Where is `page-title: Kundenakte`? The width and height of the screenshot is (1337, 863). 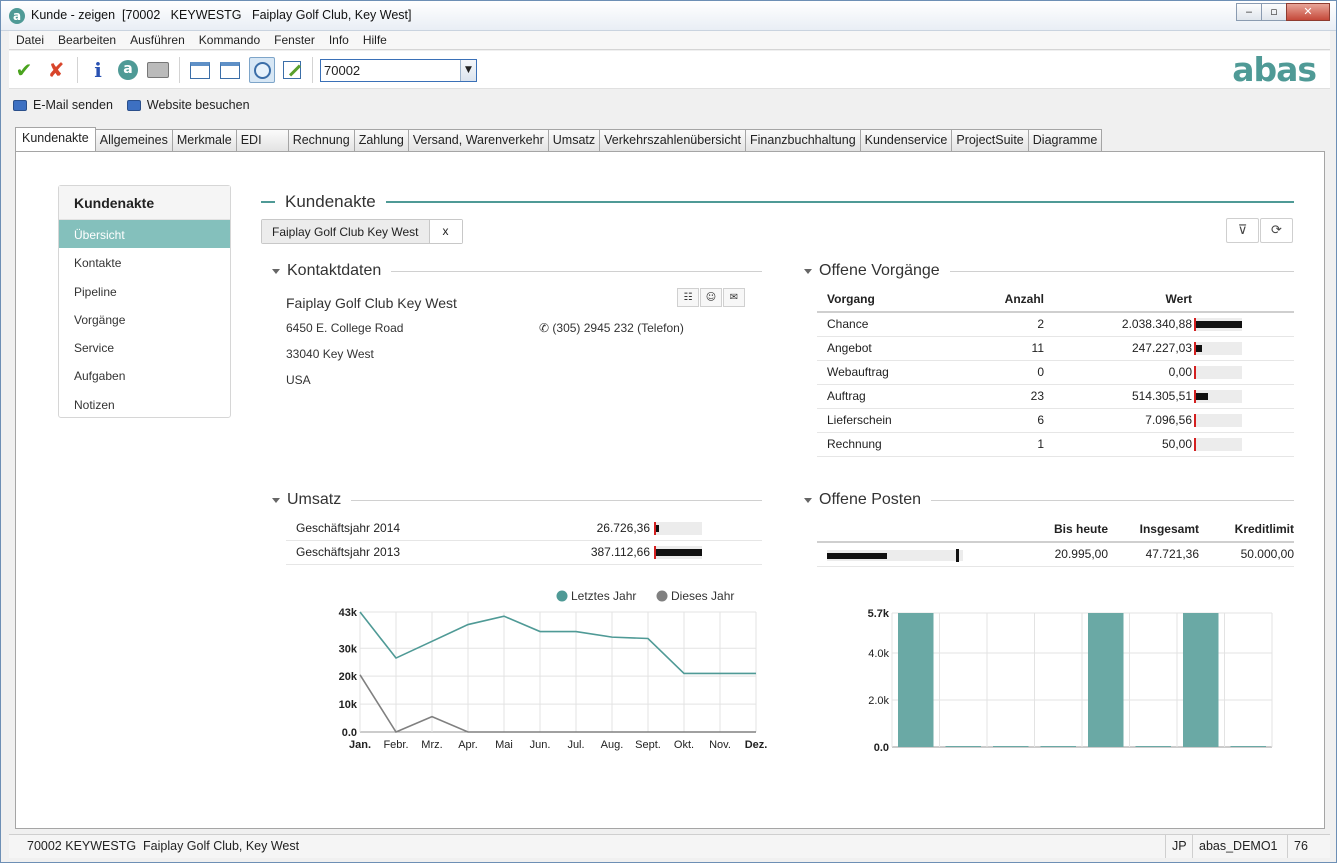
page-title: Kundenakte is located at coordinates (330, 201).